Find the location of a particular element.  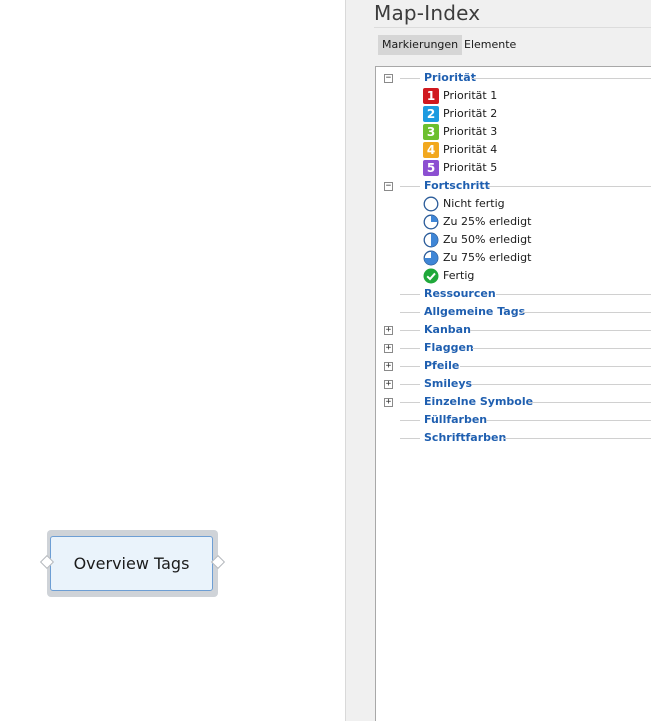

category-flaggen: + Flaggen is located at coordinates (513, 348).